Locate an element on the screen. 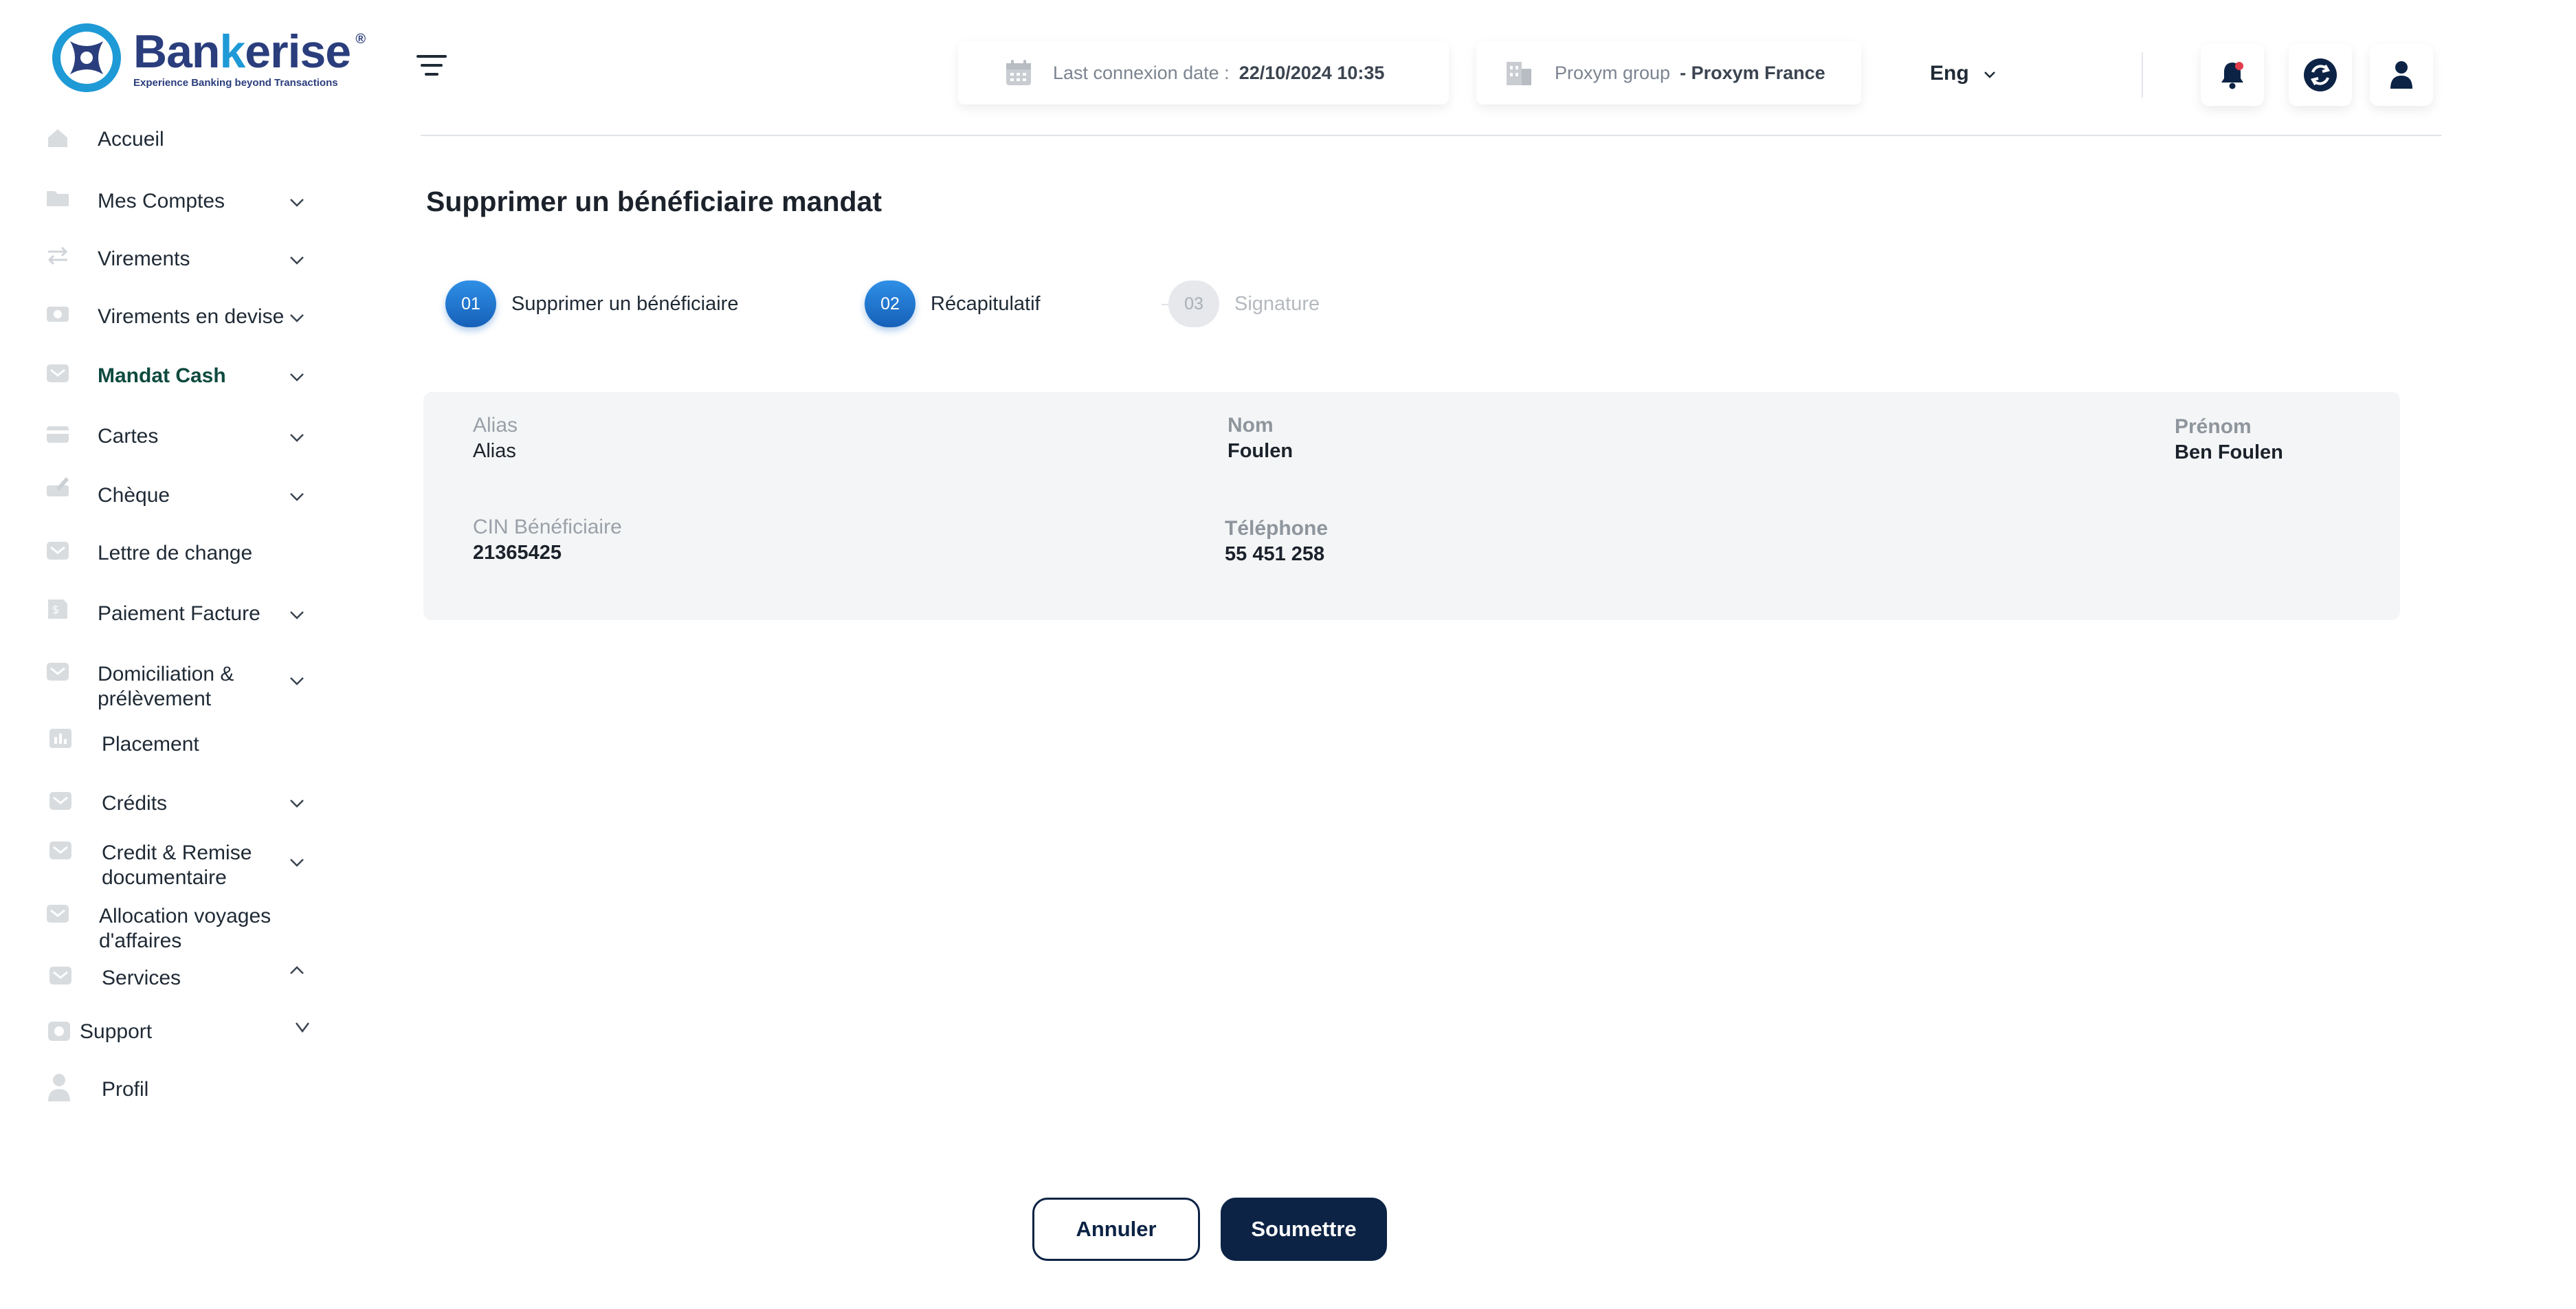  sidebar-item-label: Domiciliation & is located at coordinates (166, 674).